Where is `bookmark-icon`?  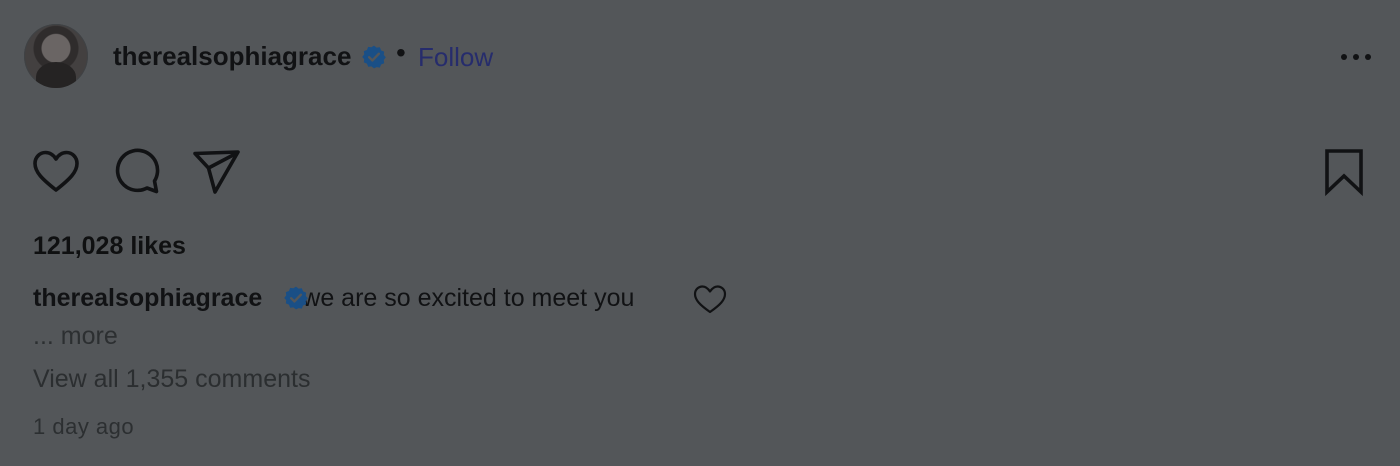
bookmark-icon is located at coordinates (1344, 172).